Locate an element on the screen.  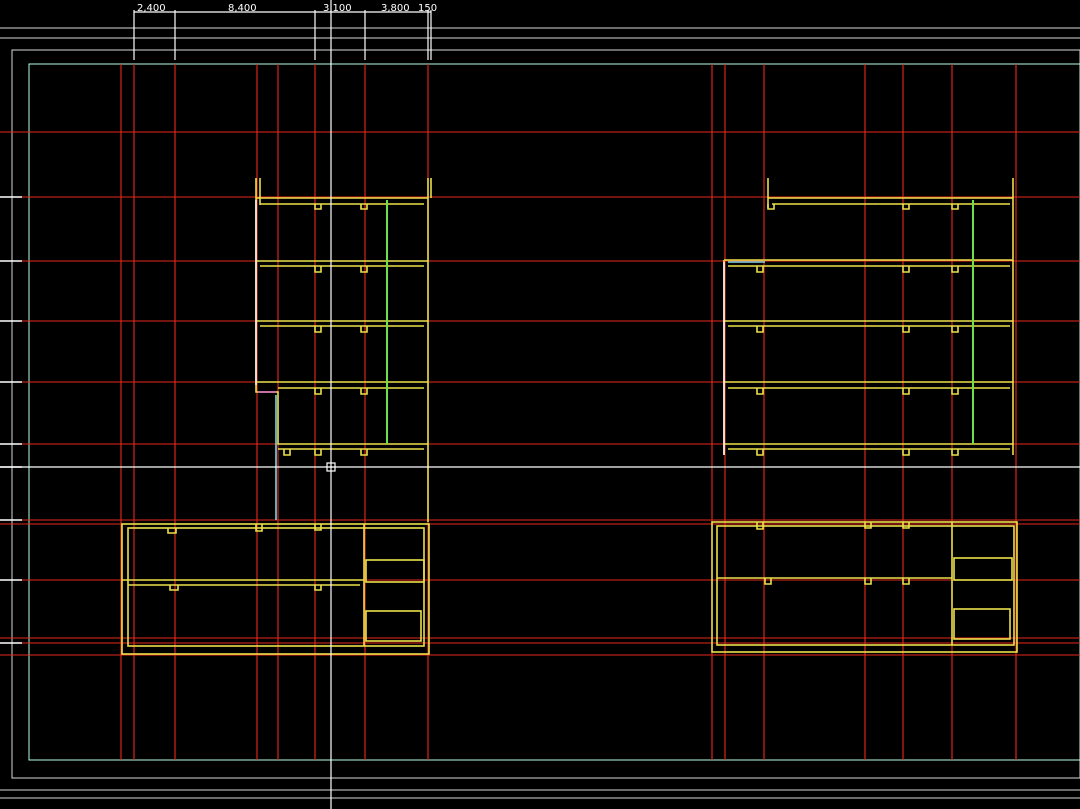
dimension-label-3100: 3,100 is located at coordinates (337, 8).